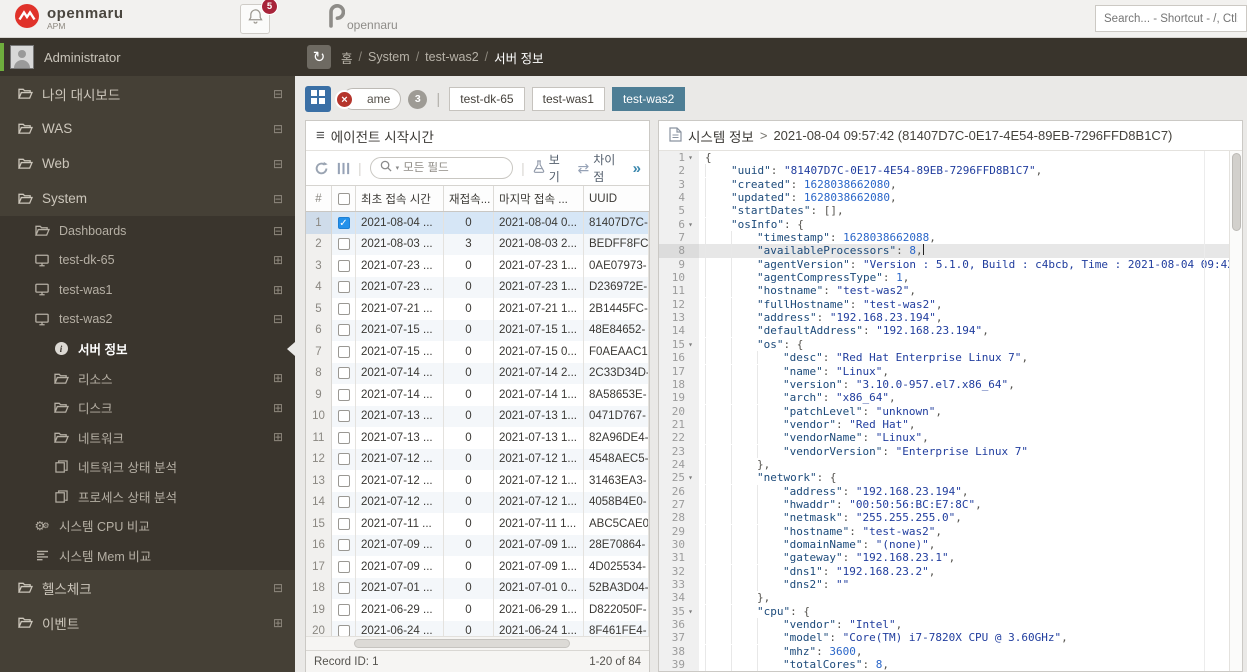  I want to click on line-number-gutter: 16, so click(679, 358).